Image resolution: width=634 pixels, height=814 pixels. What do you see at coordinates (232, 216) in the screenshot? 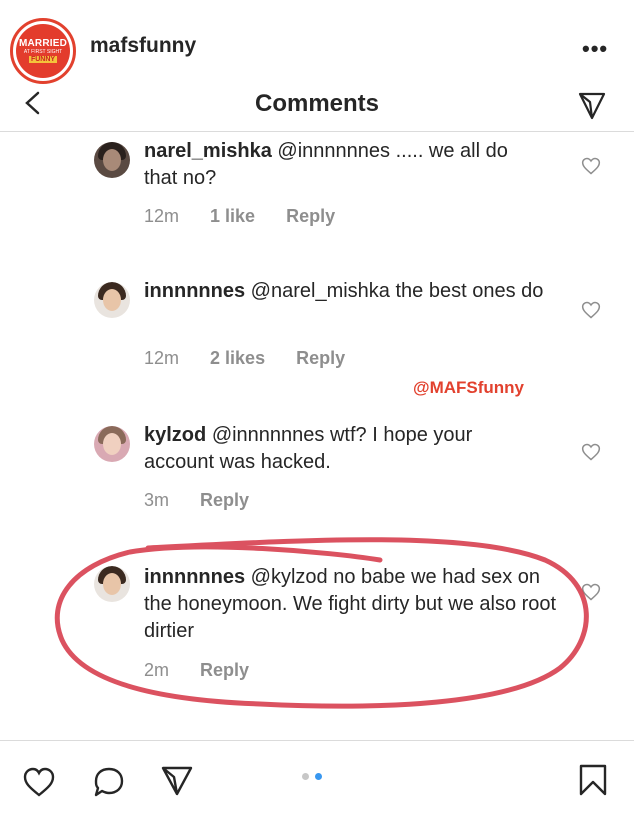
I see `comment-likes: 1 like` at bounding box center [232, 216].